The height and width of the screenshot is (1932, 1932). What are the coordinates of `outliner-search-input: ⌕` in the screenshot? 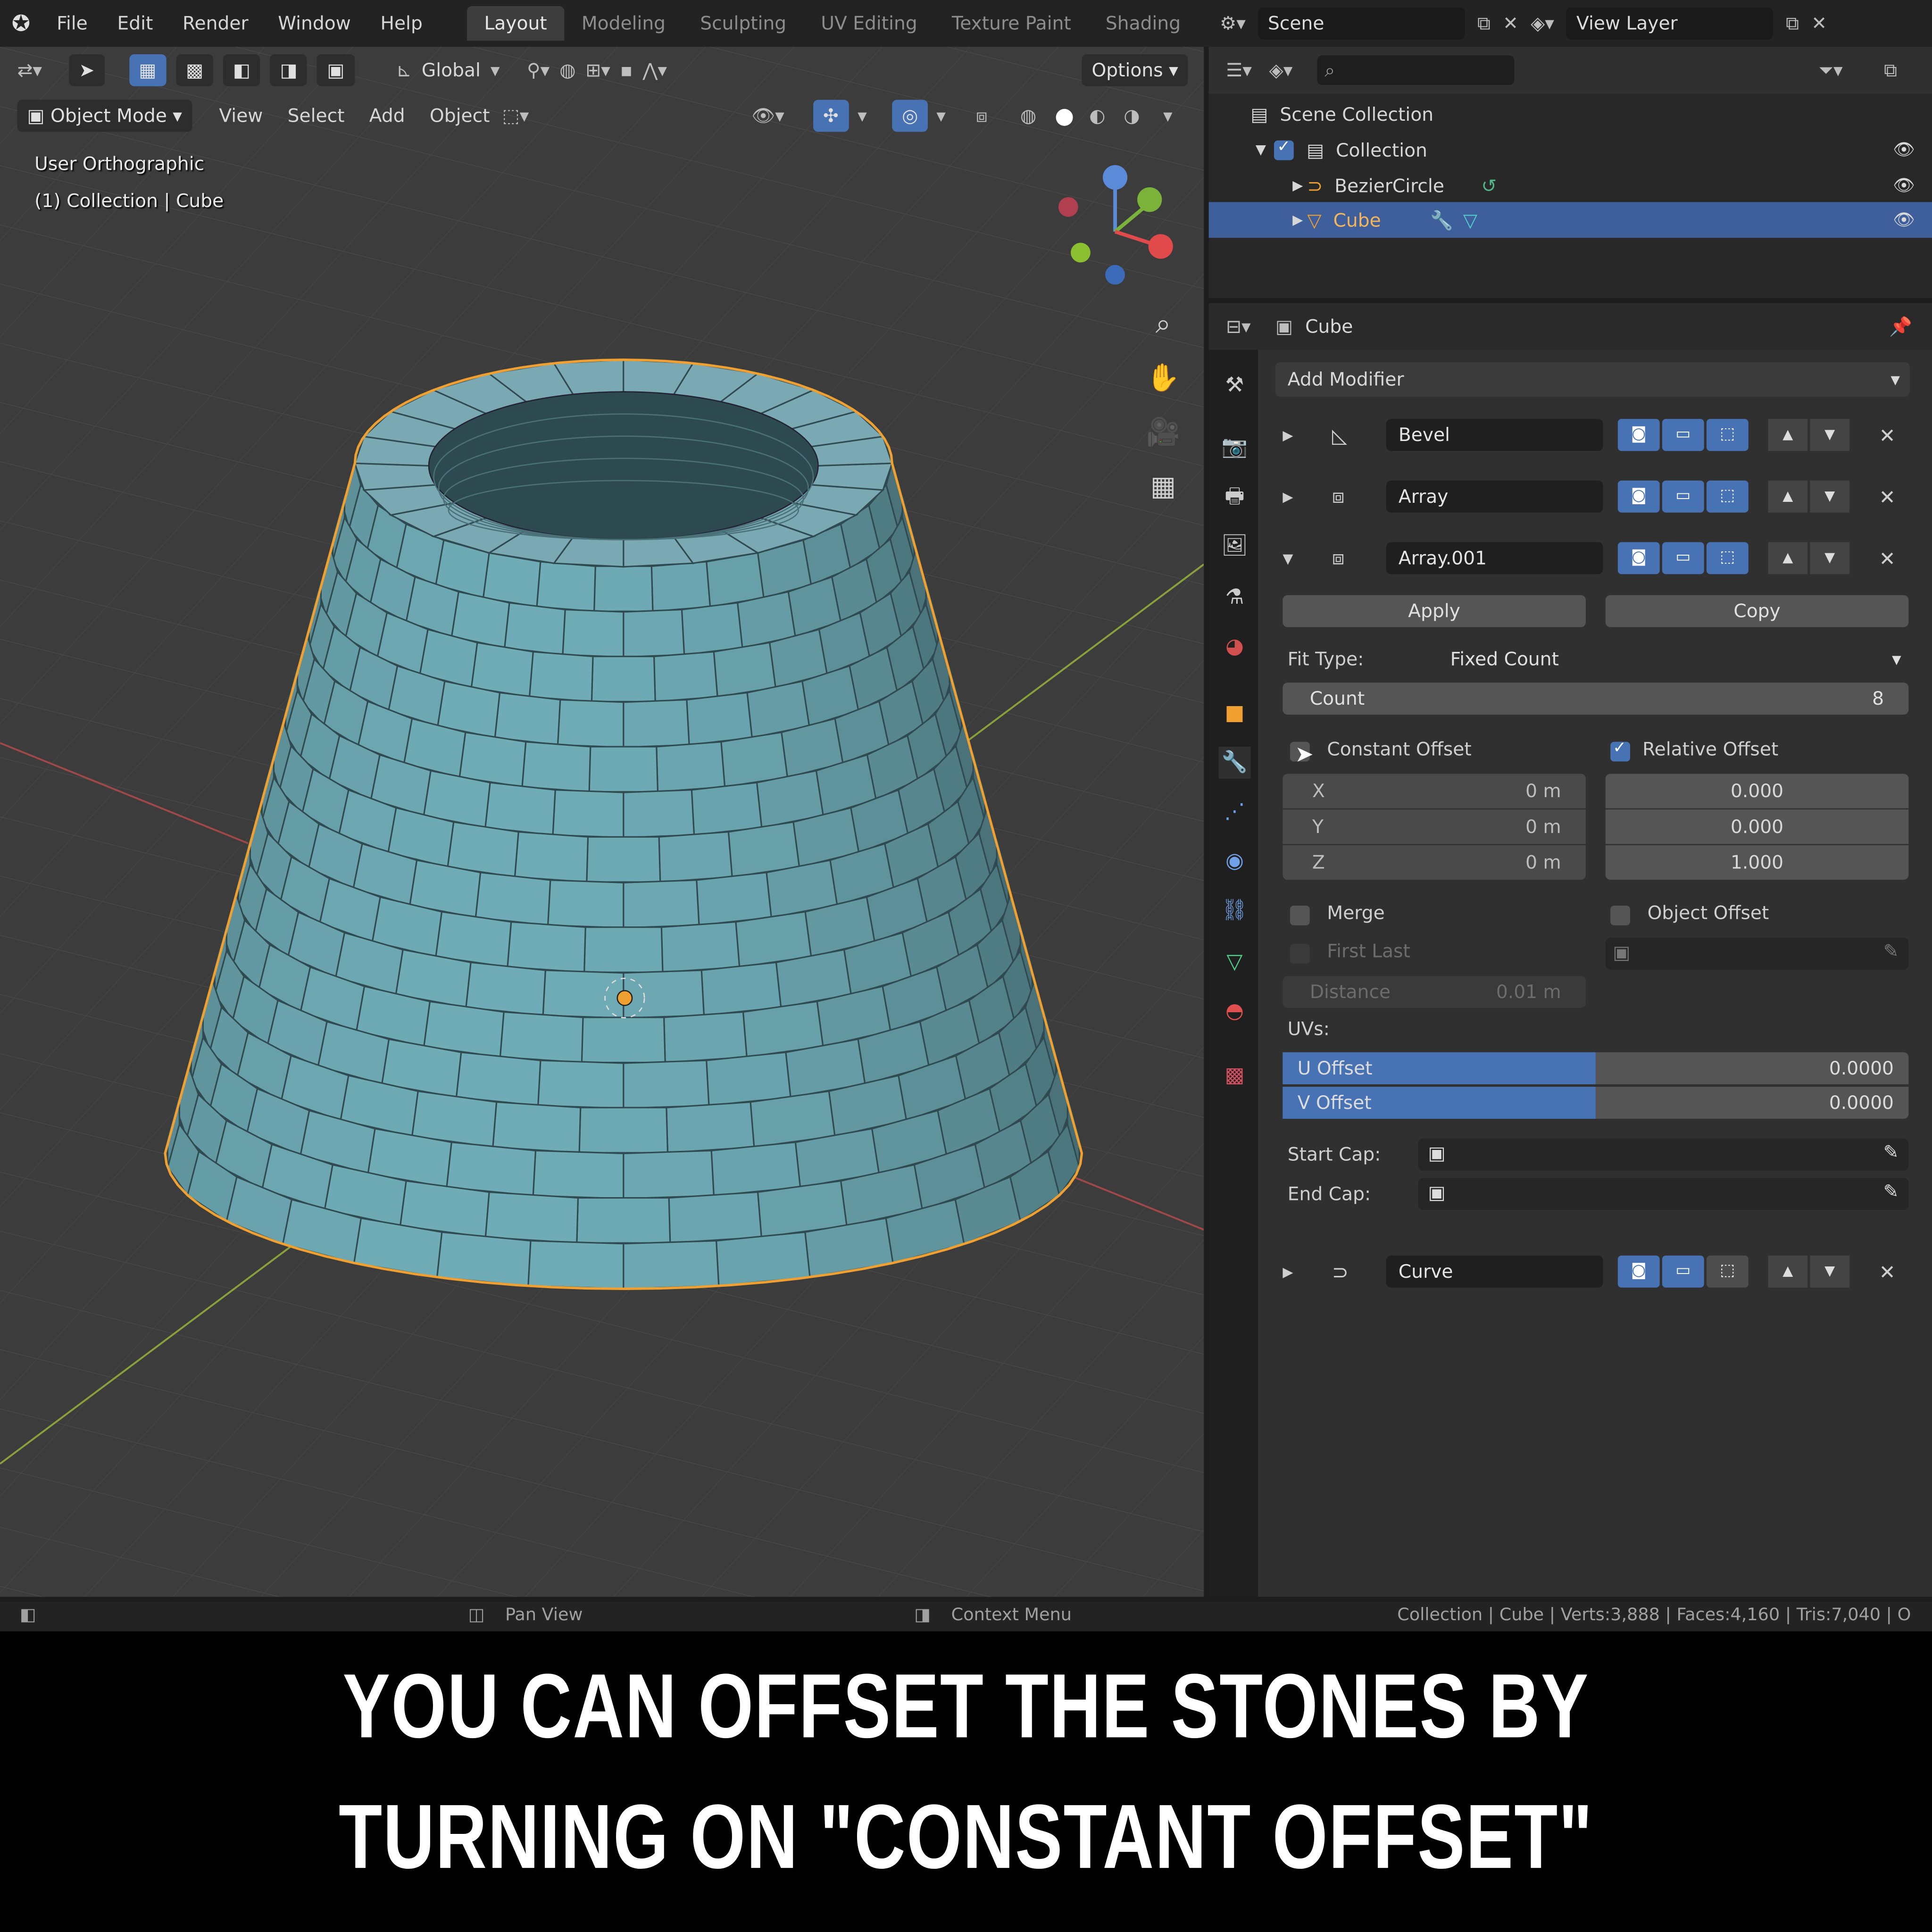 It's located at (1416, 70).